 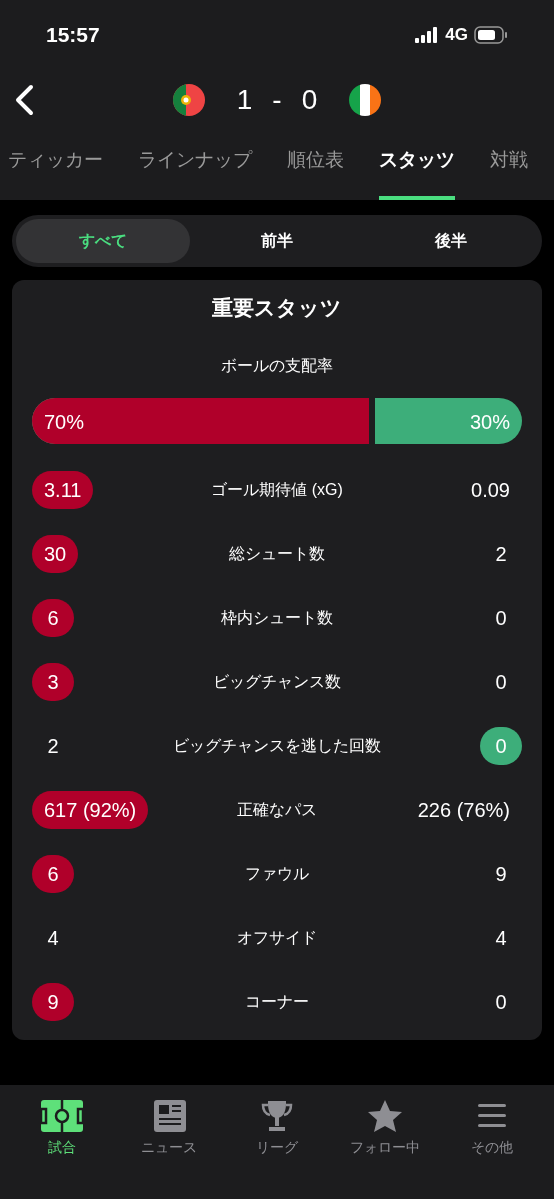 I want to click on nav-item: リーグ, so click(x=277, y=1130).